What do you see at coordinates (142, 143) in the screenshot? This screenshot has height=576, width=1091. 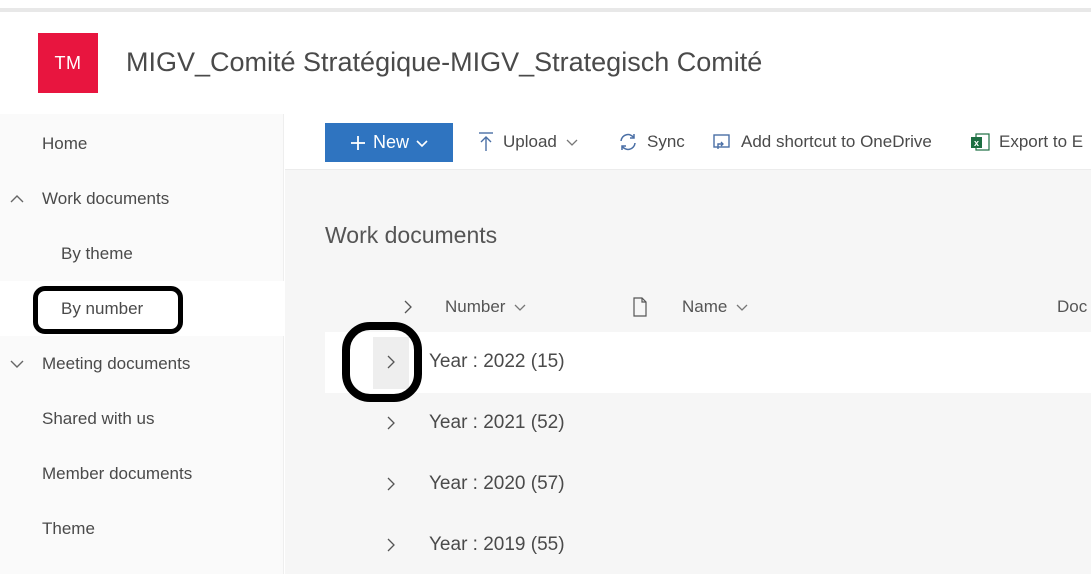 I see `nav-item-home: Home` at bounding box center [142, 143].